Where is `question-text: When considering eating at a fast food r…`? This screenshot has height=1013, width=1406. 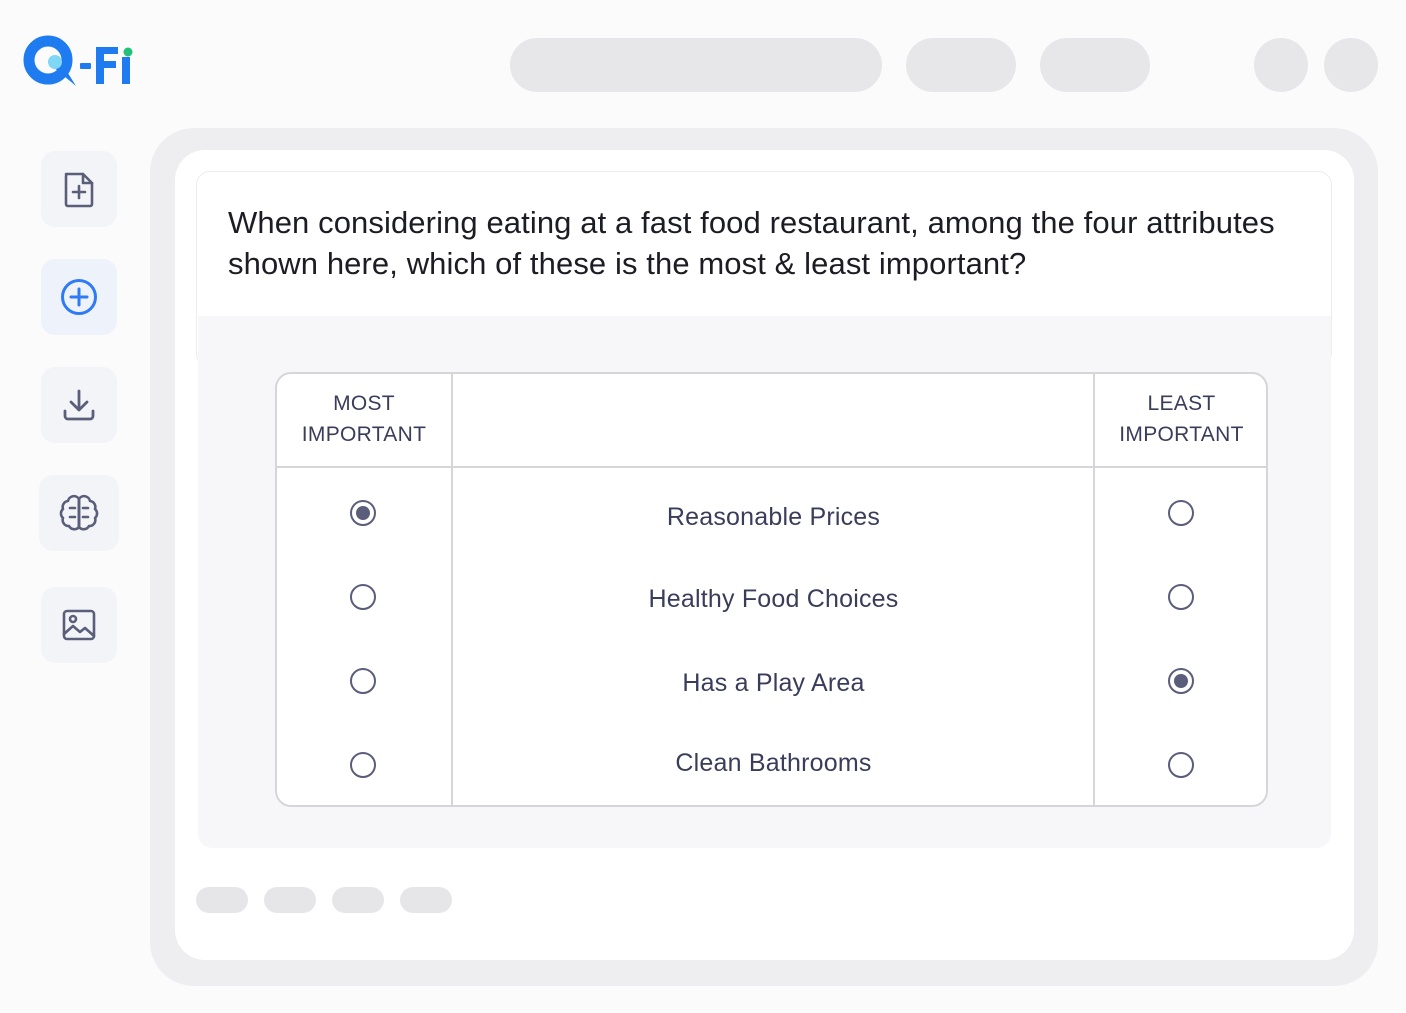
question-text: When considering eating at a fast food r… is located at coordinates (751, 243).